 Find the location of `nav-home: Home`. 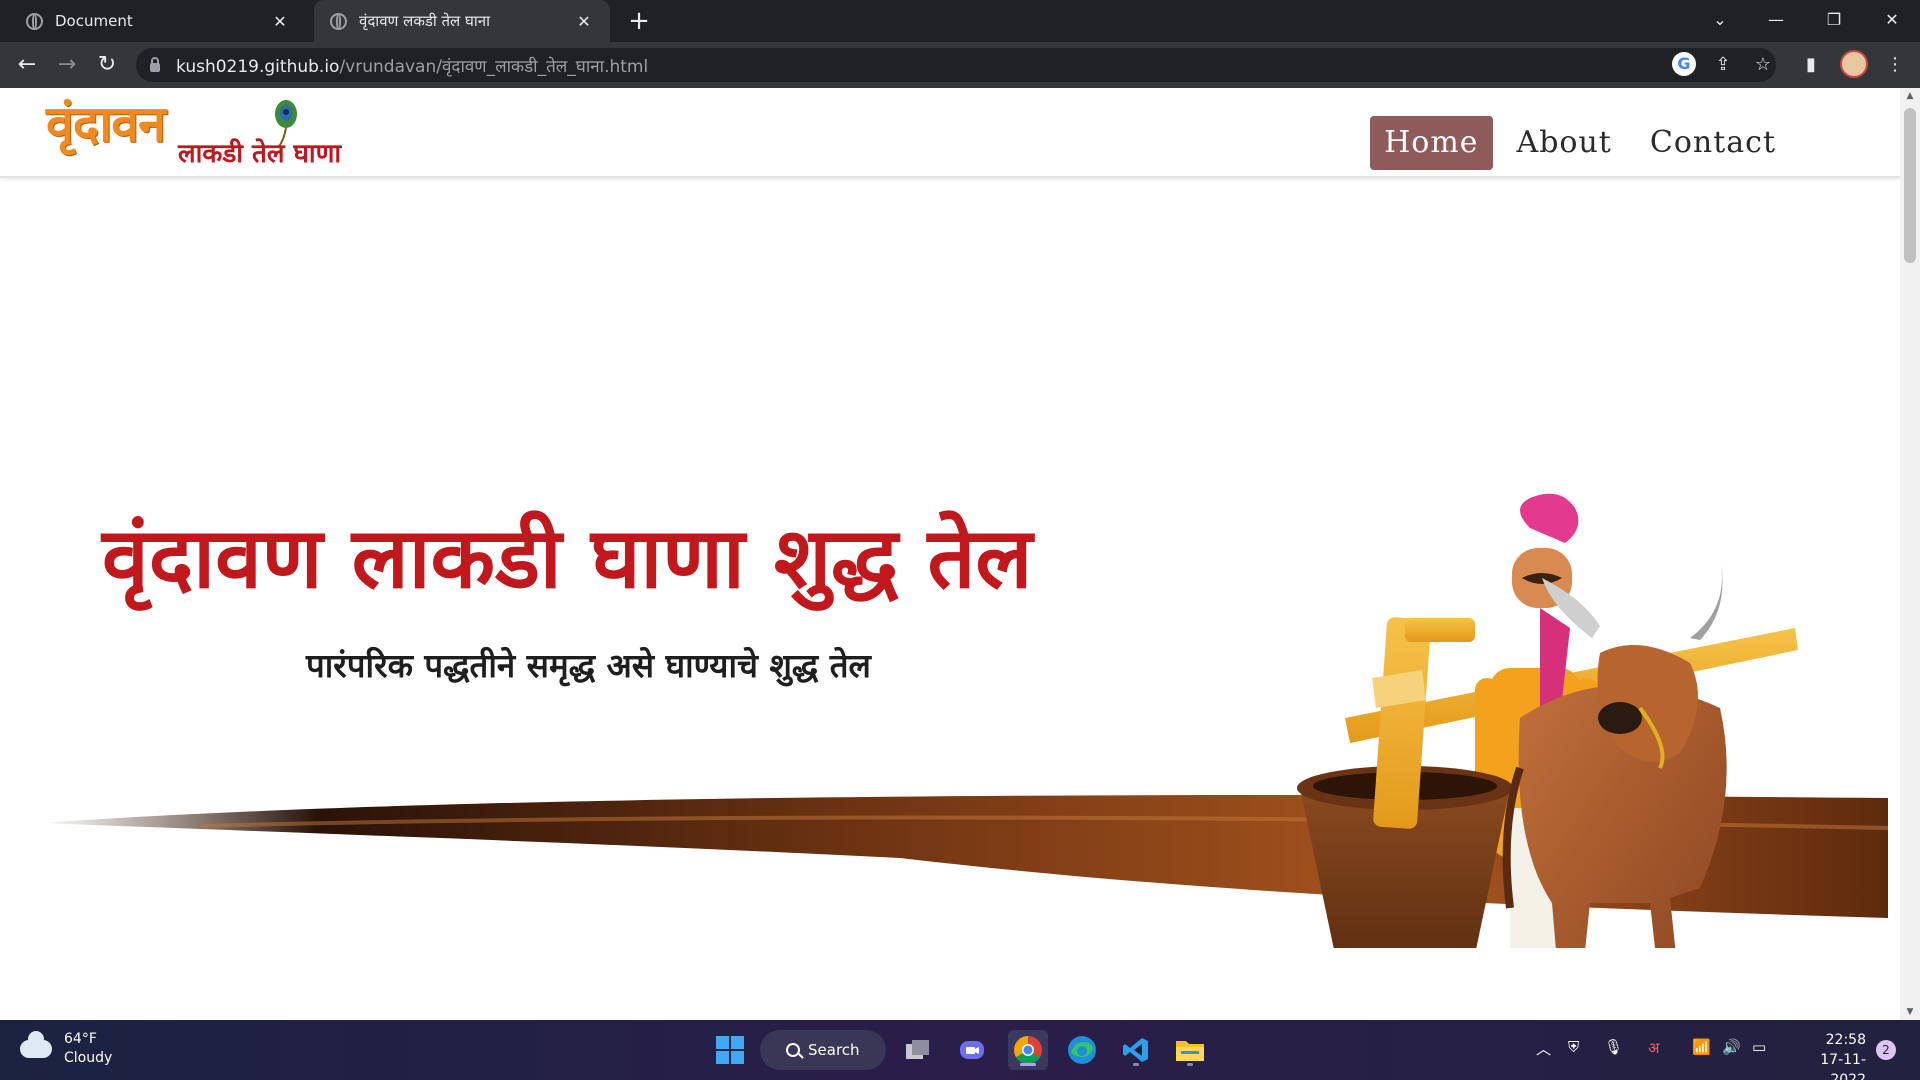

nav-home: Home is located at coordinates (1431, 143).